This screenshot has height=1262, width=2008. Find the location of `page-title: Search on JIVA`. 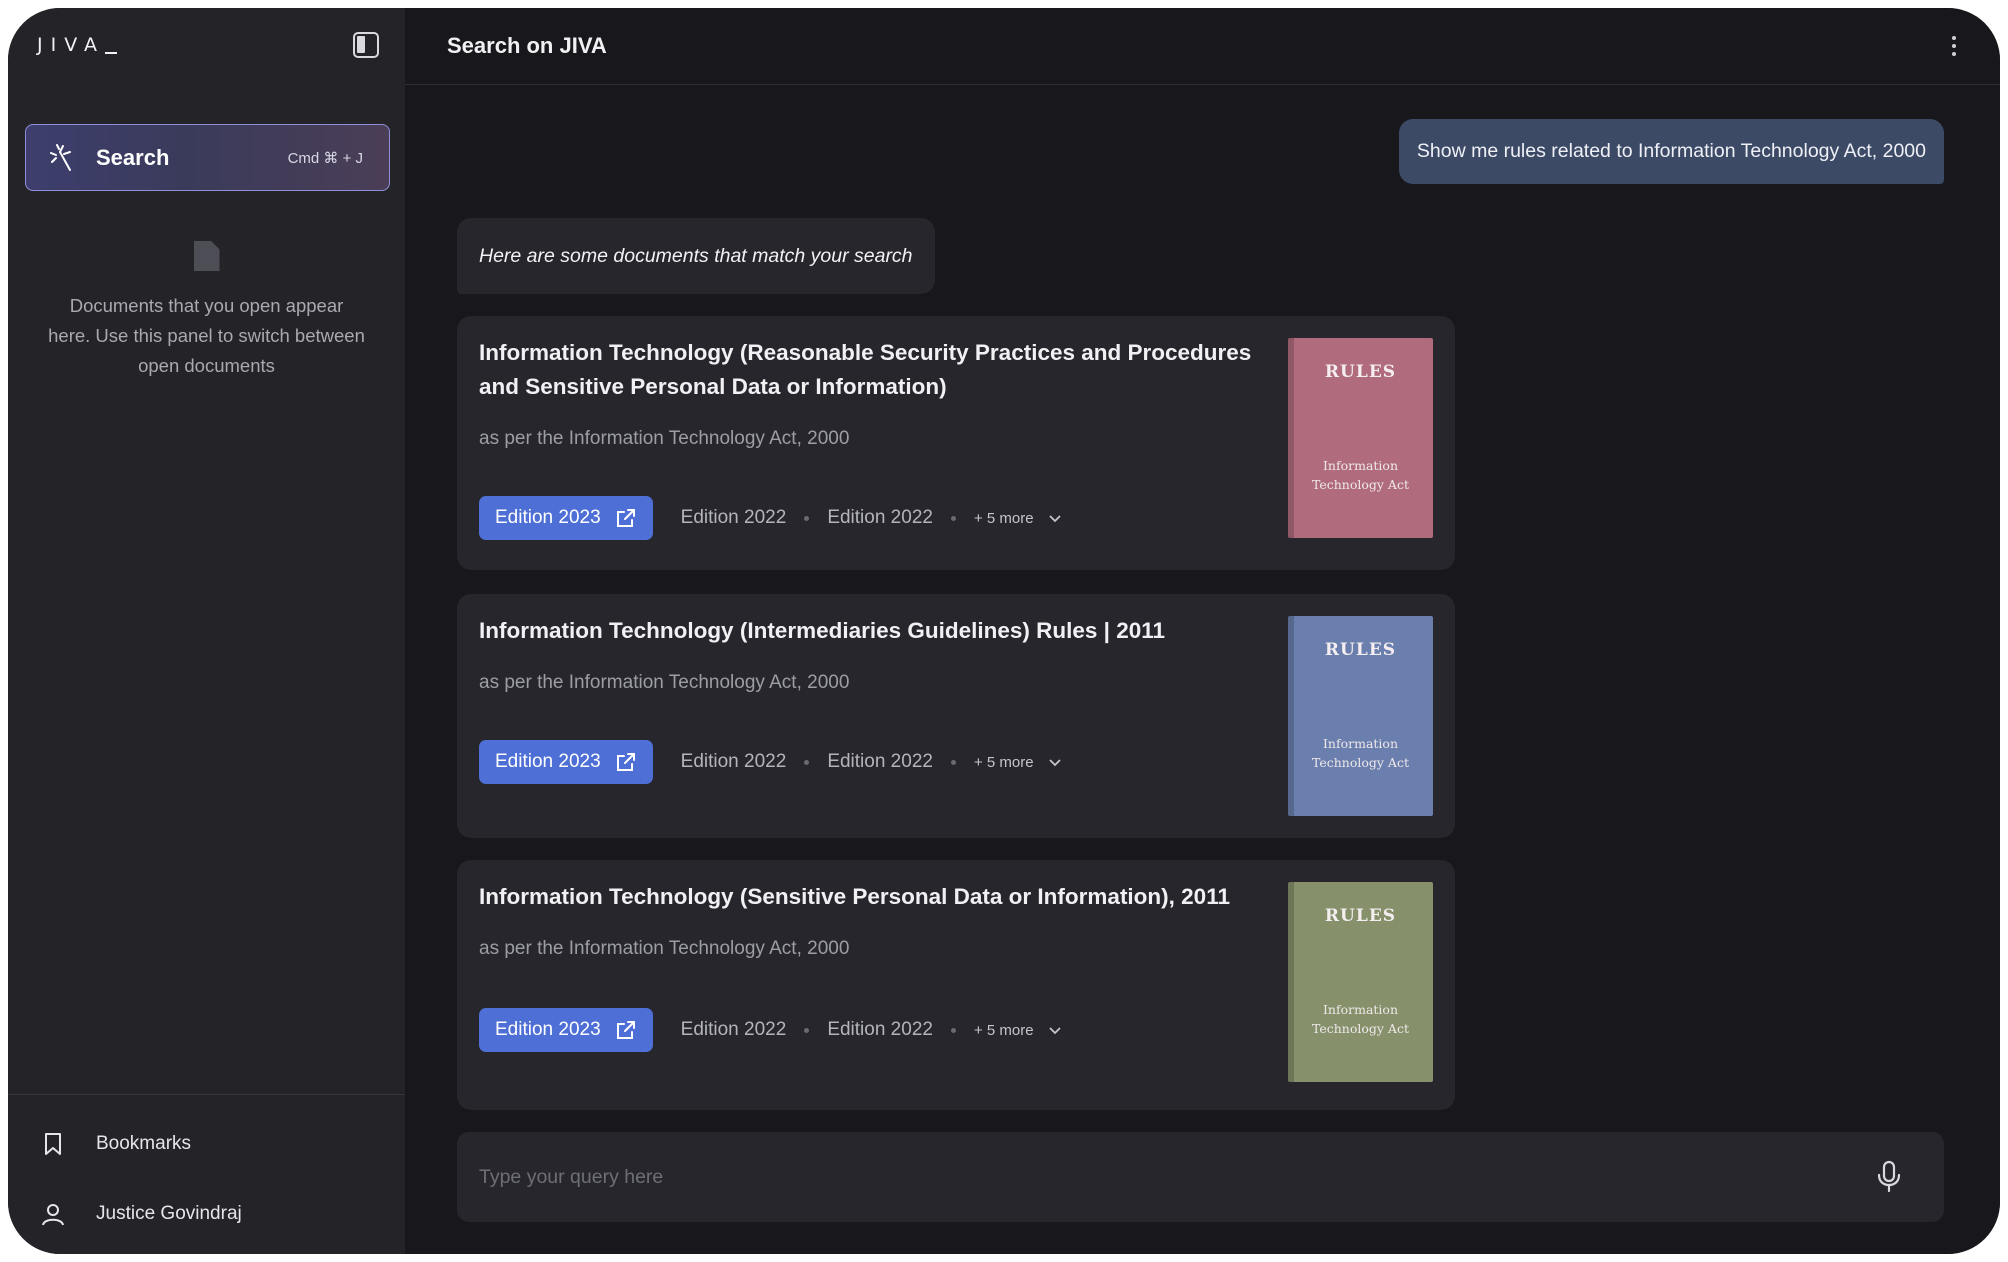

page-title: Search on JIVA is located at coordinates (527, 45).